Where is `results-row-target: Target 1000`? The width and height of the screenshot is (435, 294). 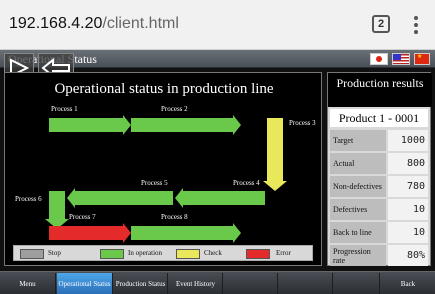 results-row-target: Target 1000 is located at coordinates (379, 140).